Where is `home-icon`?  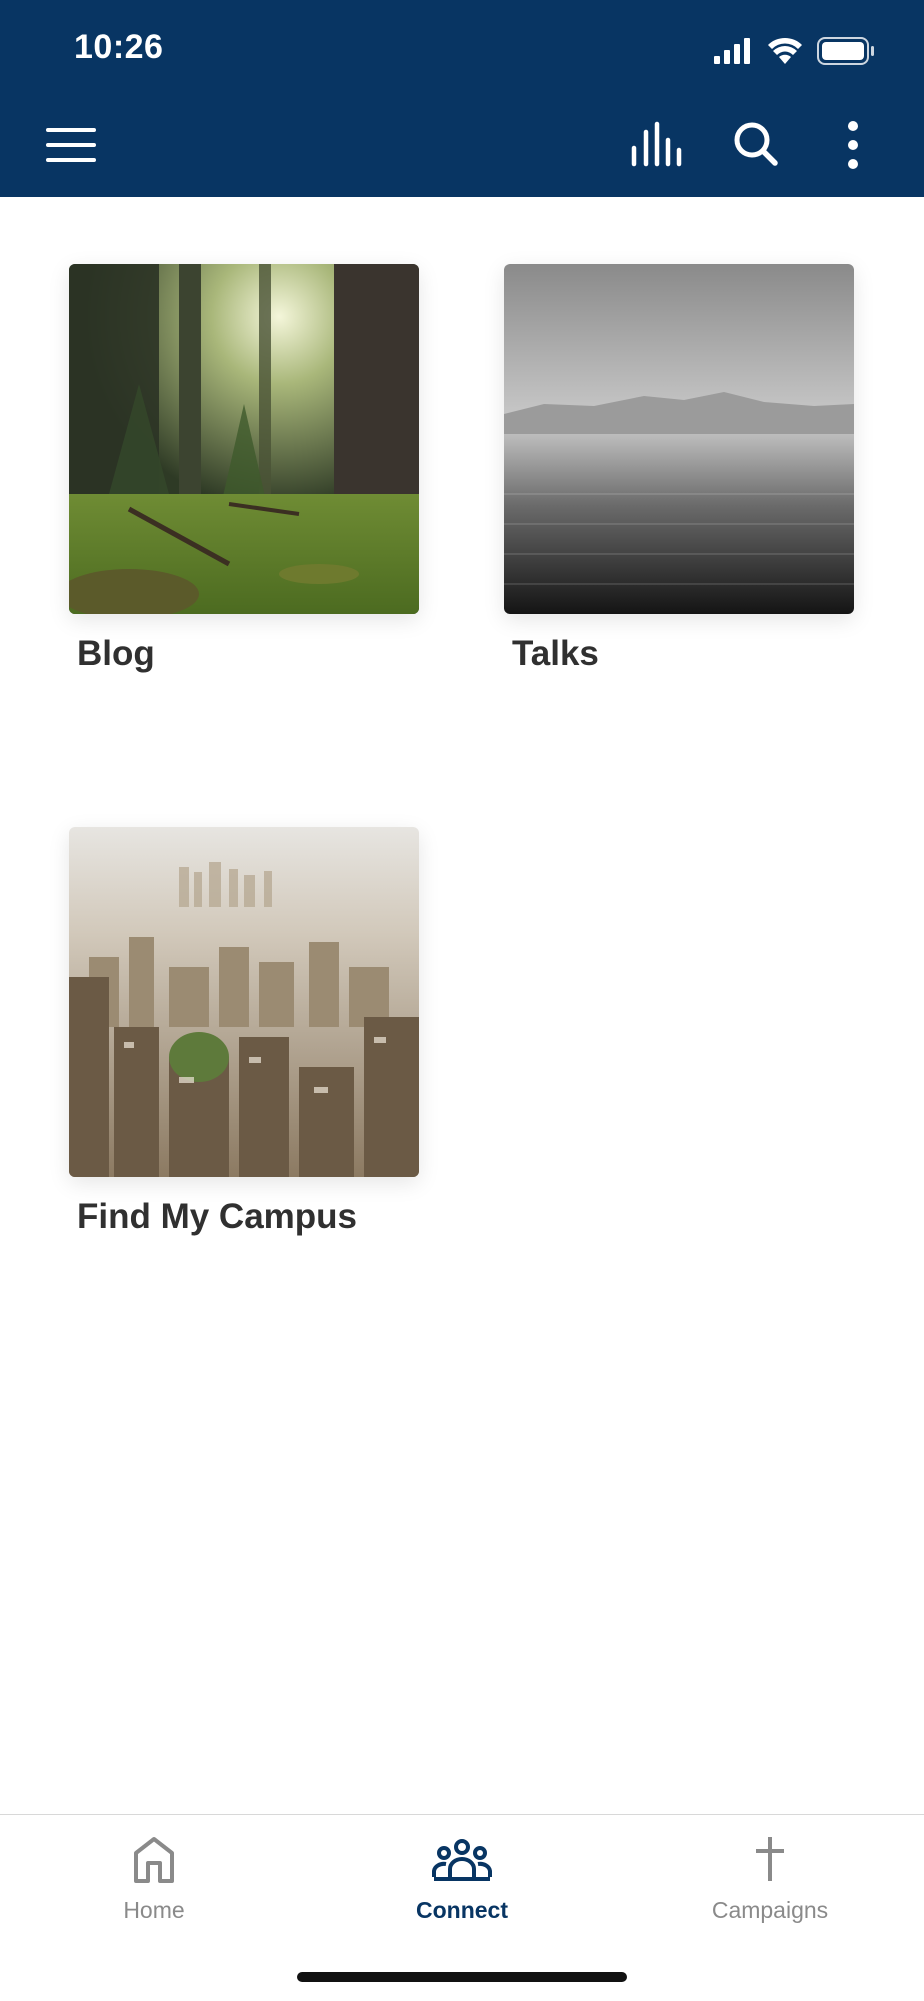
home-icon is located at coordinates (154, 1860).